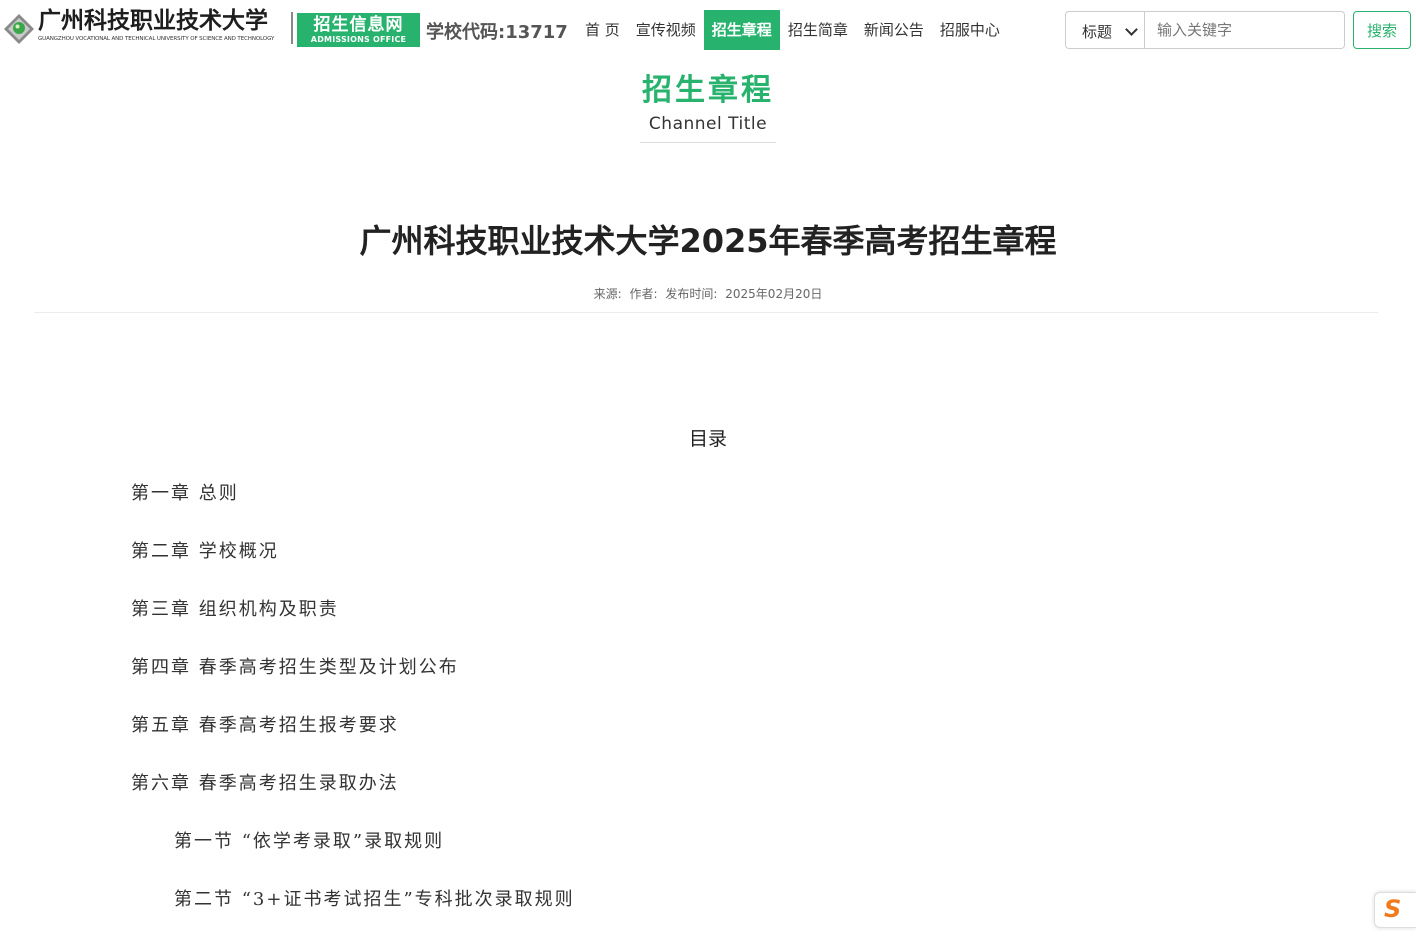 Image resolution: width=1416 pixels, height=946 pixels. Describe the element at coordinates (708, 90) in the screenshot. I see `channel-title-cn: 招生章程` at that location.